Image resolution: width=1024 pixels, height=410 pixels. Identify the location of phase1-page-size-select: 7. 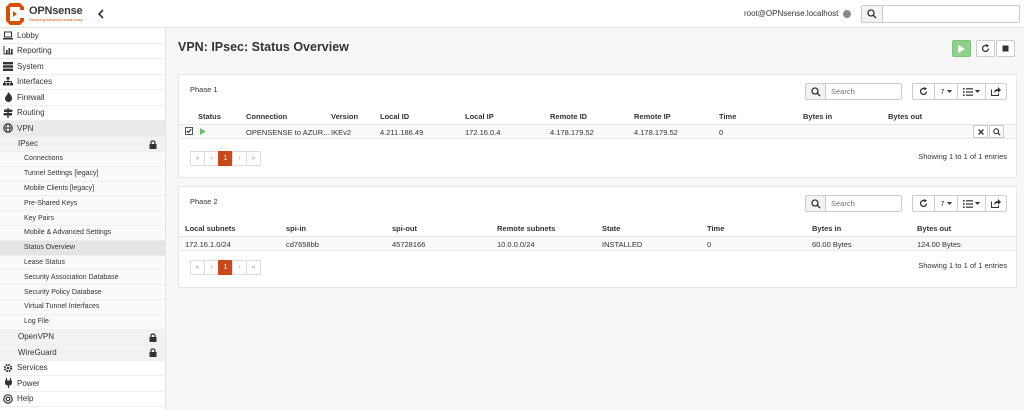
(946, 91).